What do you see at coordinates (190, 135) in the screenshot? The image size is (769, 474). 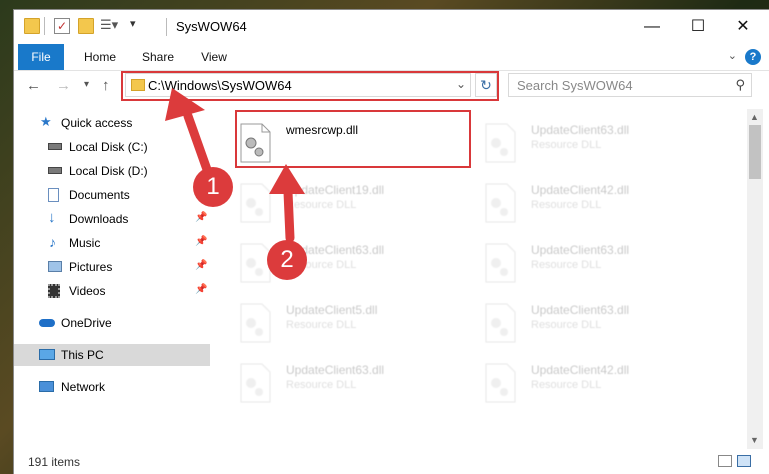 I see `arrow-to-address-bar` at bounding box center [190, 135].